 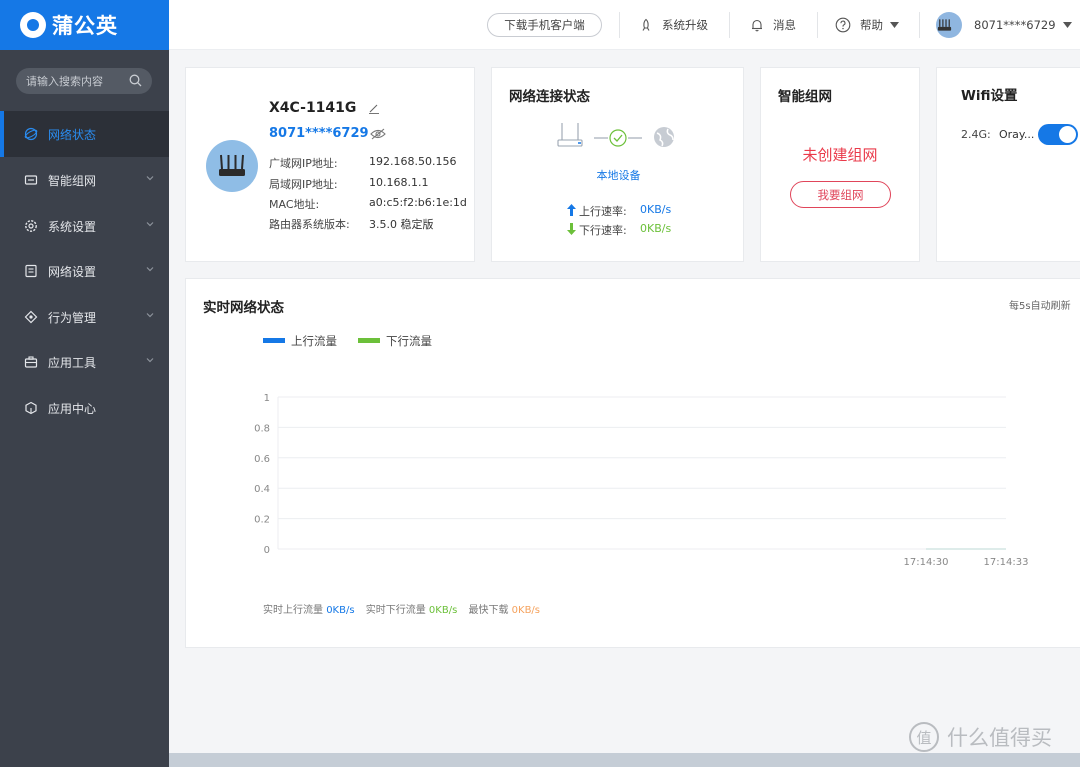 I want to click on sidebar-item-mesh: 智能组网, so click(x=84, y=180).